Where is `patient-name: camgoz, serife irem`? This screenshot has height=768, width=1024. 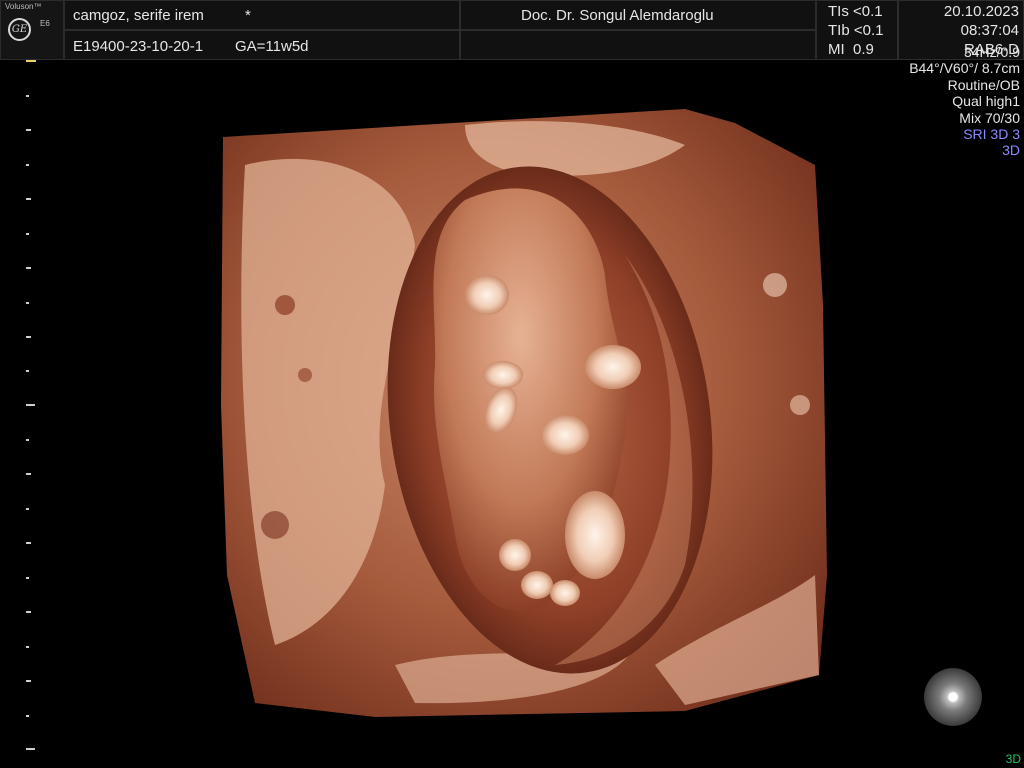 patient-name: camgoz, serife irem is located at coordinates (138, 15).